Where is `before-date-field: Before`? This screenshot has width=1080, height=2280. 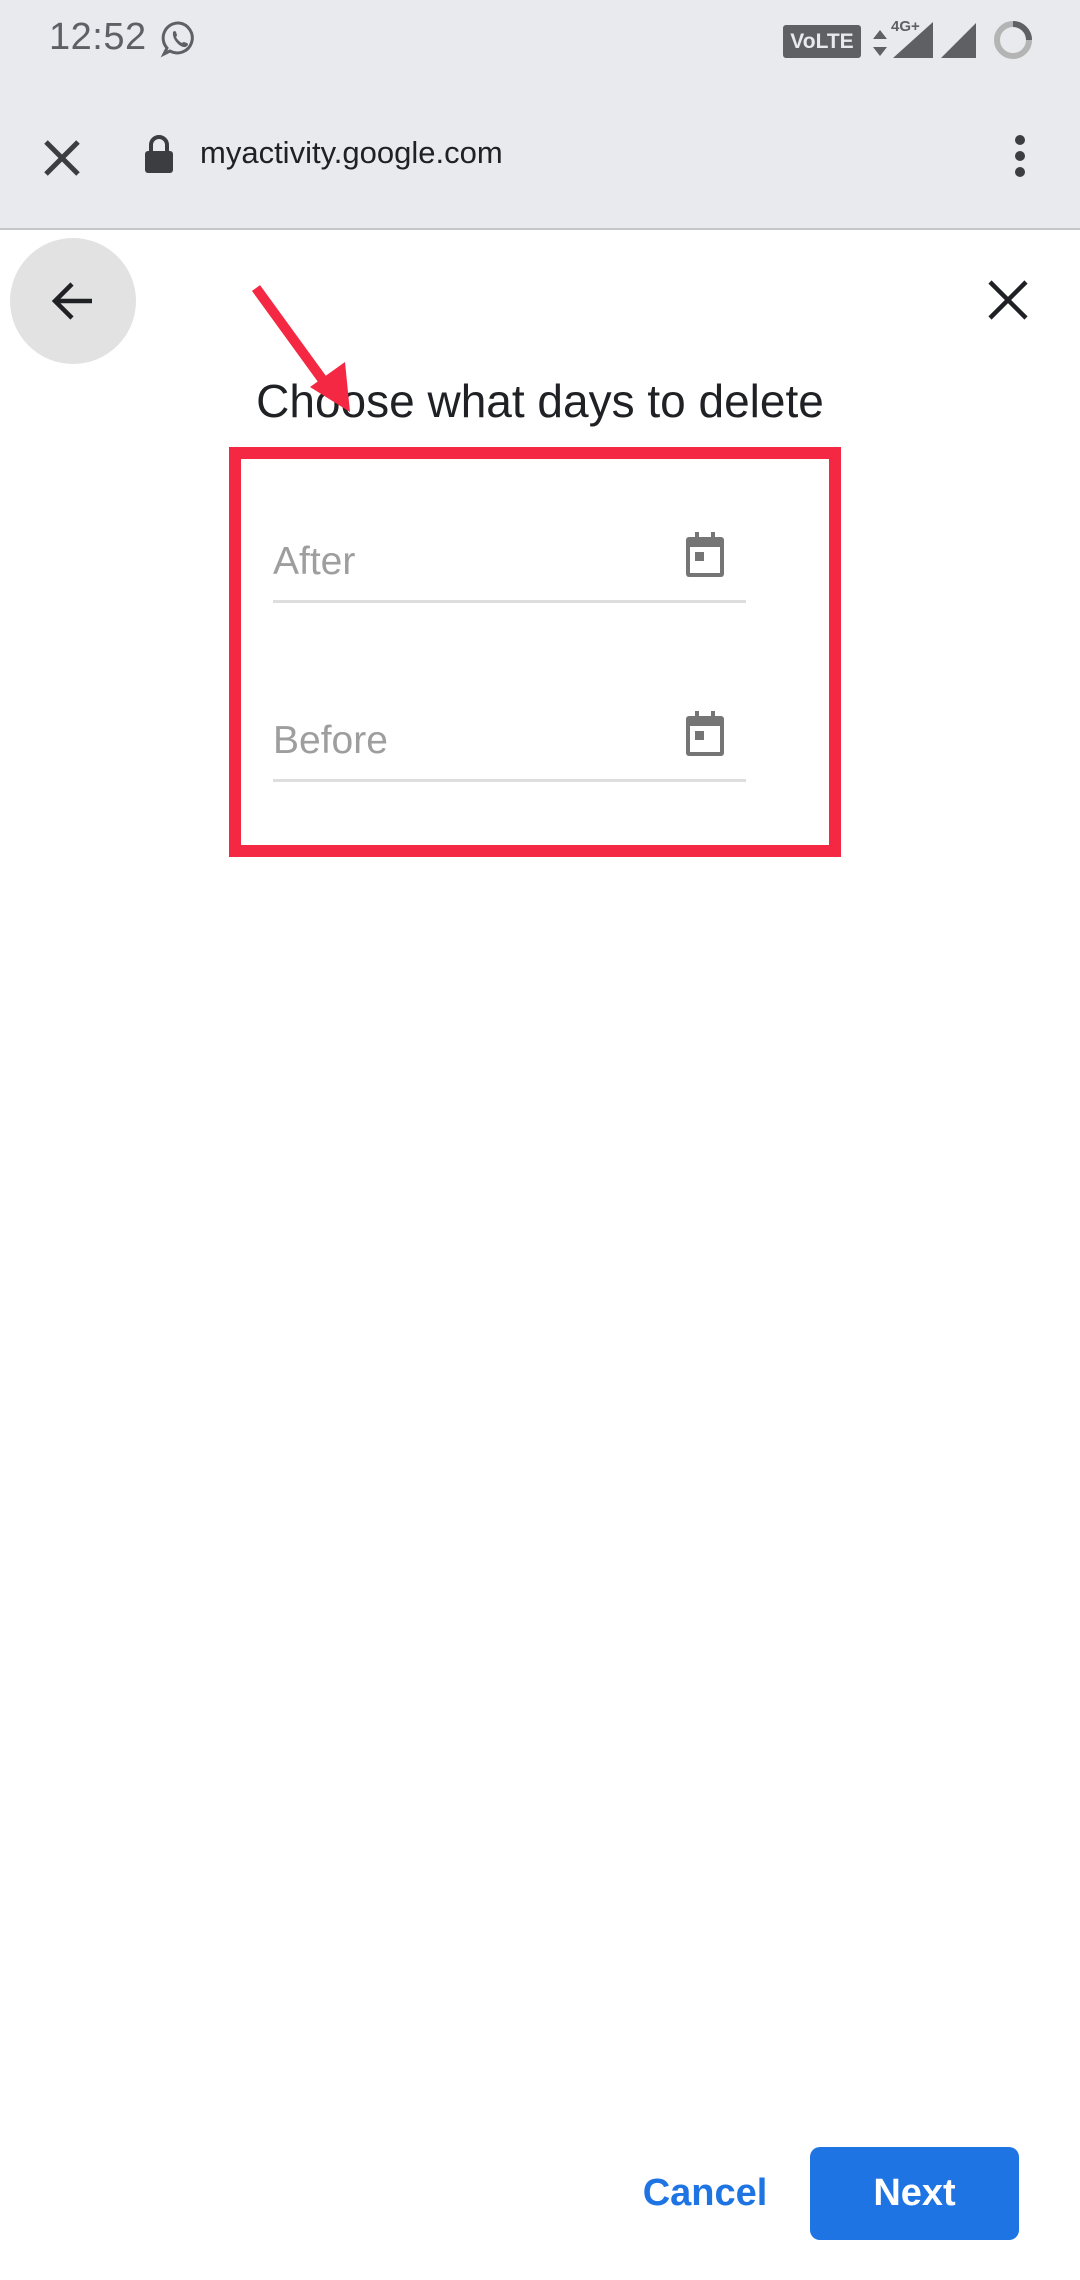
before-date-field: Before is located at coordinates (509, 745).